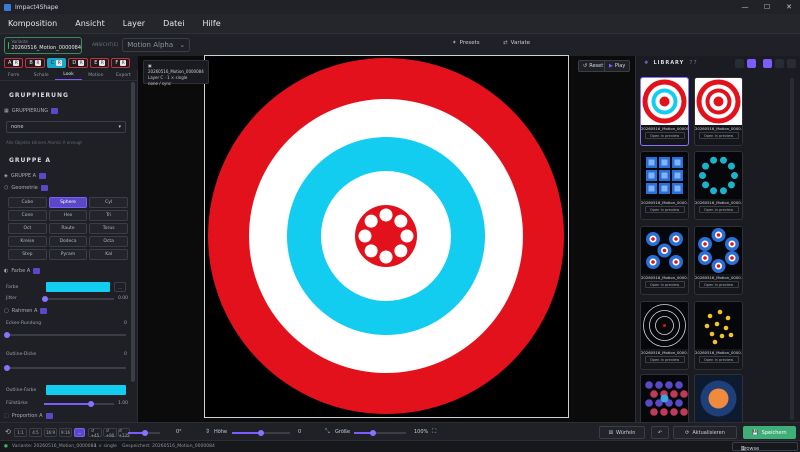  I want to click on geometry-kreise-button: Kreise, so click(27, 241).